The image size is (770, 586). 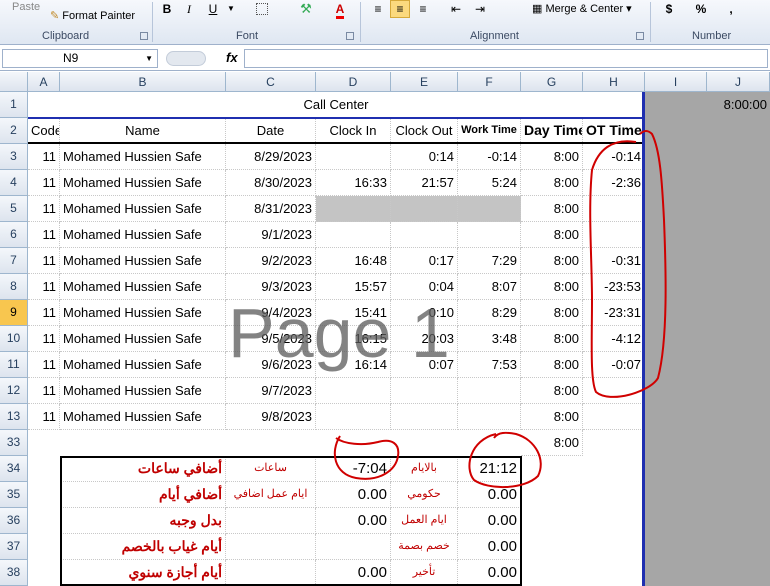 I want to click on record-out-cell: 0:07, so click(x=424, y=365).